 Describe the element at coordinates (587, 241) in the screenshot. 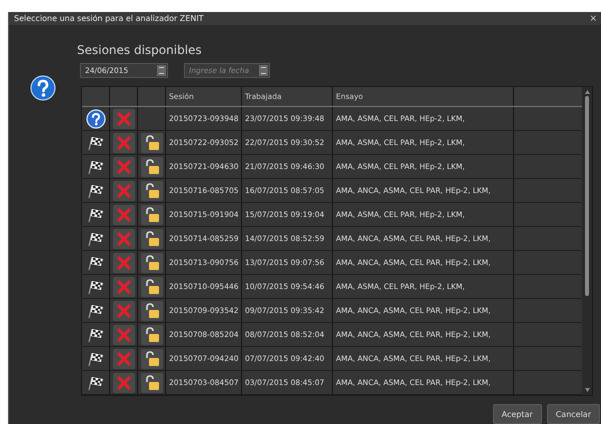

I see `scrollbar` at that location.